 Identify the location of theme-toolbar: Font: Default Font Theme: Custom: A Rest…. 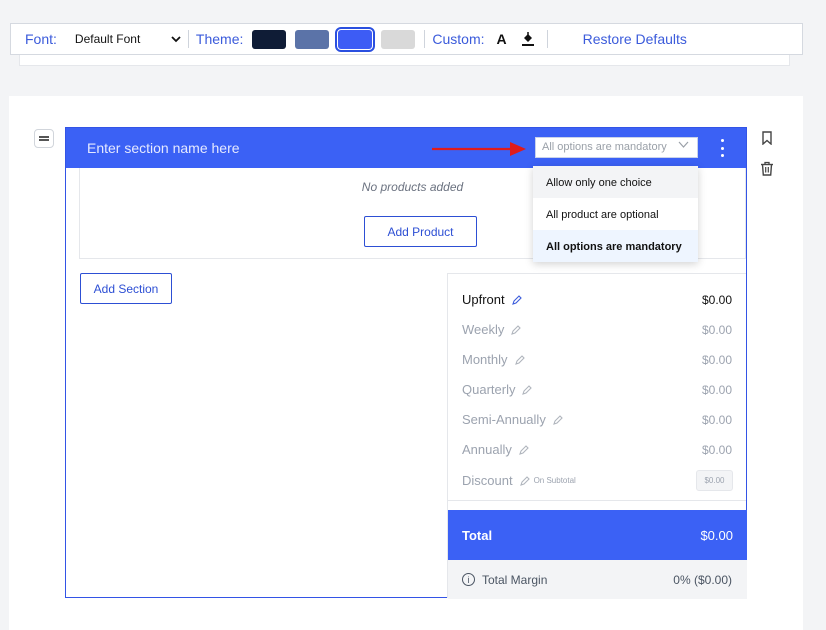
(406, 39).